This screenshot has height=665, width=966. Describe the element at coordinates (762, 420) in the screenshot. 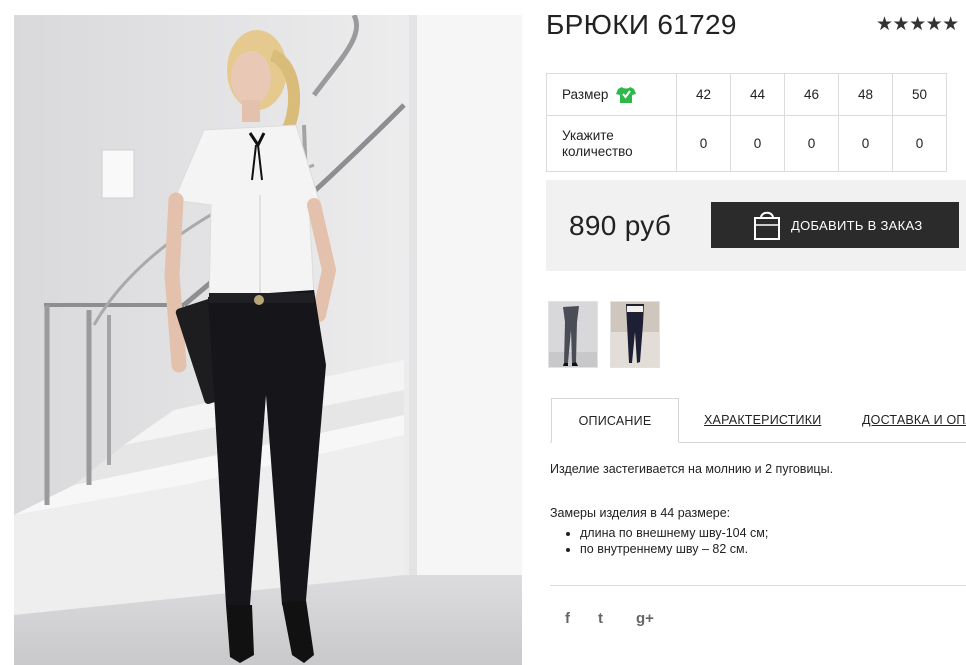

I see `tab-characteristics: ХАРАКТЕРИСТИКИ` at that location.